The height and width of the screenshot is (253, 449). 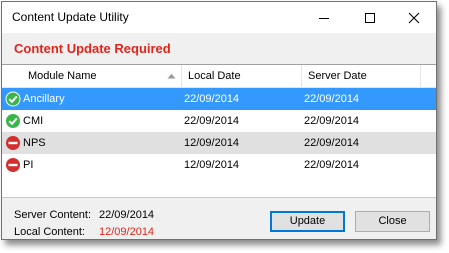 I want to click on module-name: NPS, so click(x=34, y=143).